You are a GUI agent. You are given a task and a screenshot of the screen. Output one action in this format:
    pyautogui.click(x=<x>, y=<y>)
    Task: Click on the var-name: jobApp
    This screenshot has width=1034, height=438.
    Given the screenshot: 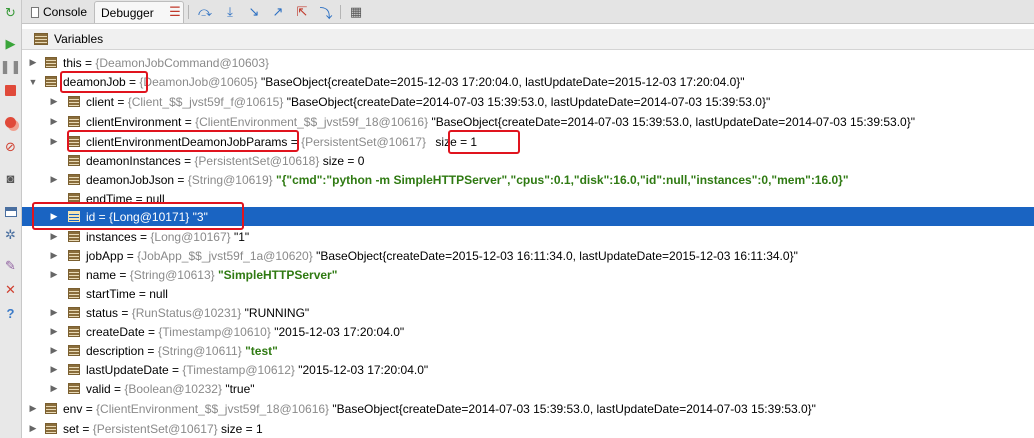 What is the action you would take?
    pyautogui.click(x=105, y=255)
    